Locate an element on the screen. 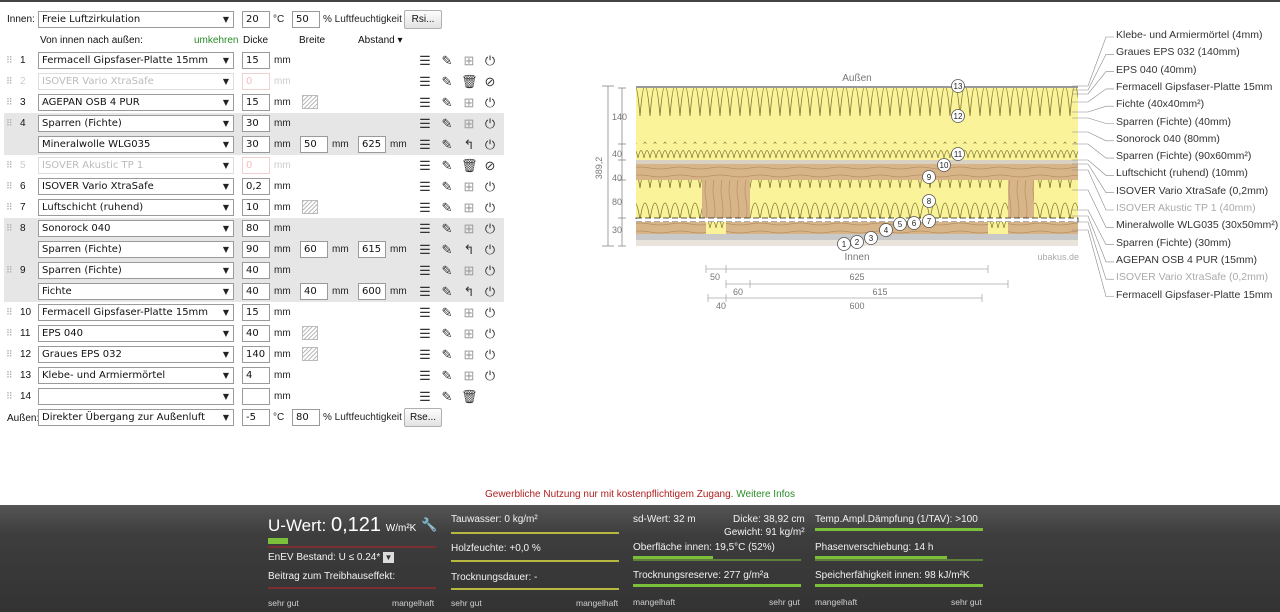 Image resolution: width=1280 pixels, height=612 pixels. sublayer-width-input: 40 is located at coordinates (314, 291).